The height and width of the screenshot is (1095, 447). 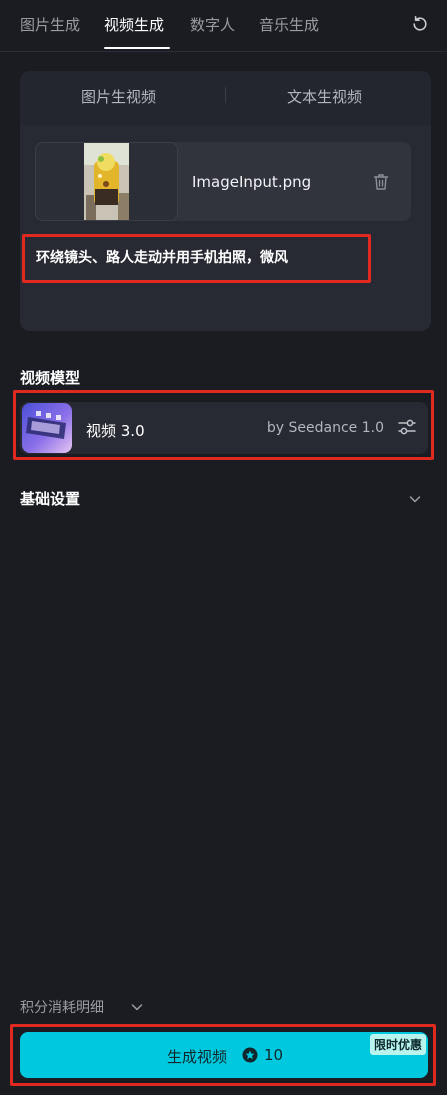 I want to click on active-tab-indicator, so click(x=137, y=48).